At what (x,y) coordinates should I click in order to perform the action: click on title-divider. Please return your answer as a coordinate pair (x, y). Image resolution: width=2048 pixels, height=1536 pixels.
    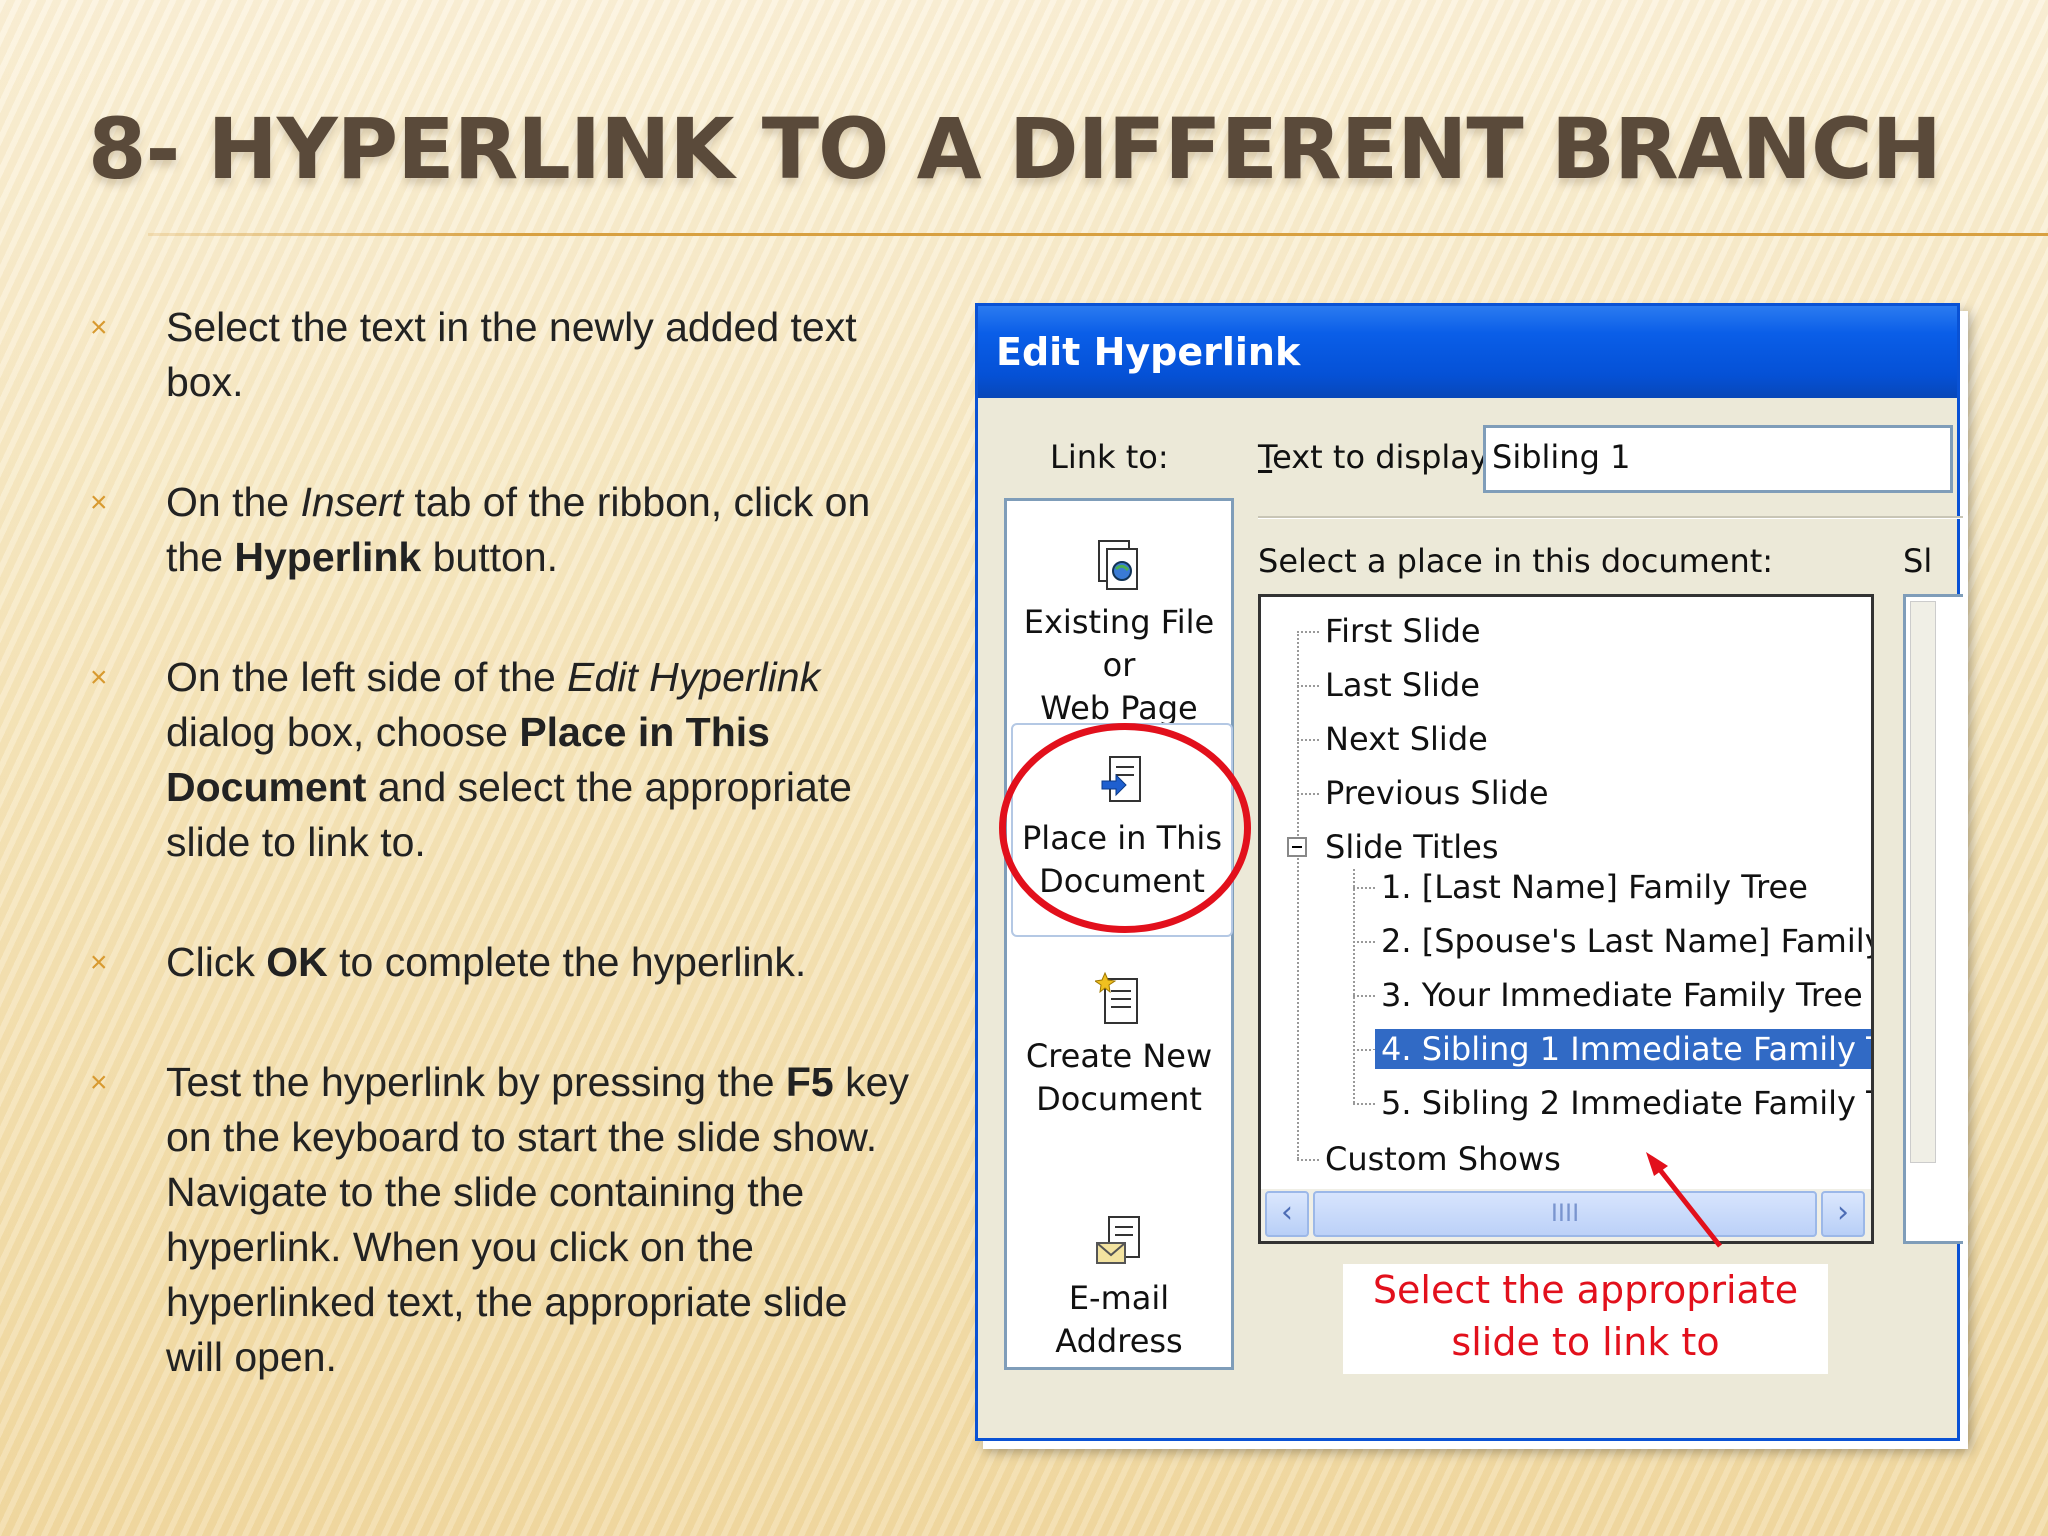
    Looking at the image, I should click on (1098, 234).